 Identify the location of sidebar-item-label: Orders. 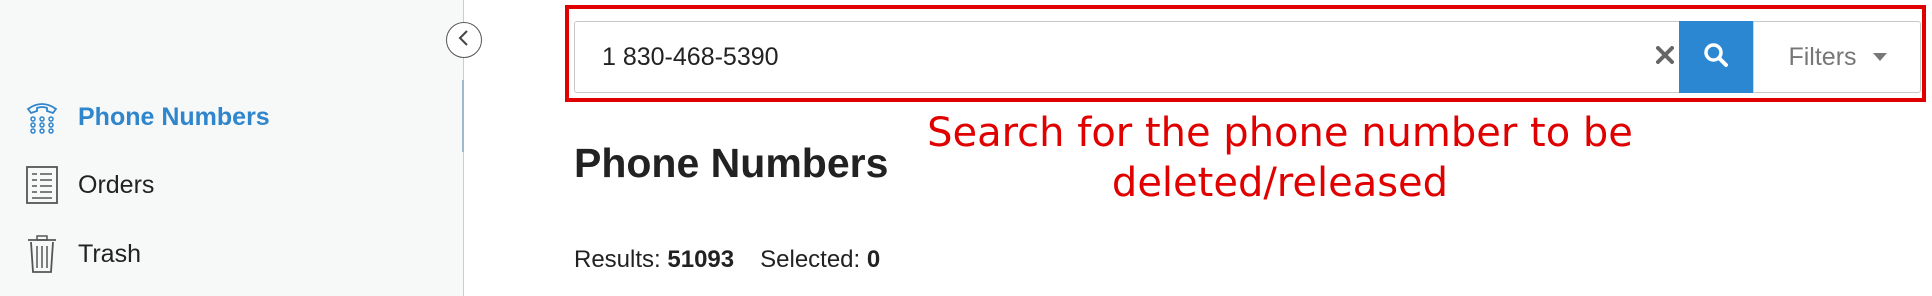
(116, 184).